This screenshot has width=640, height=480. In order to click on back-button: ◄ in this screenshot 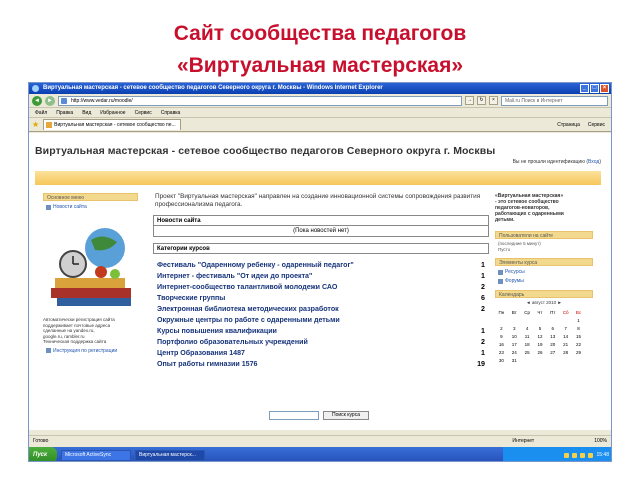, I will do `click(37, 100)`.